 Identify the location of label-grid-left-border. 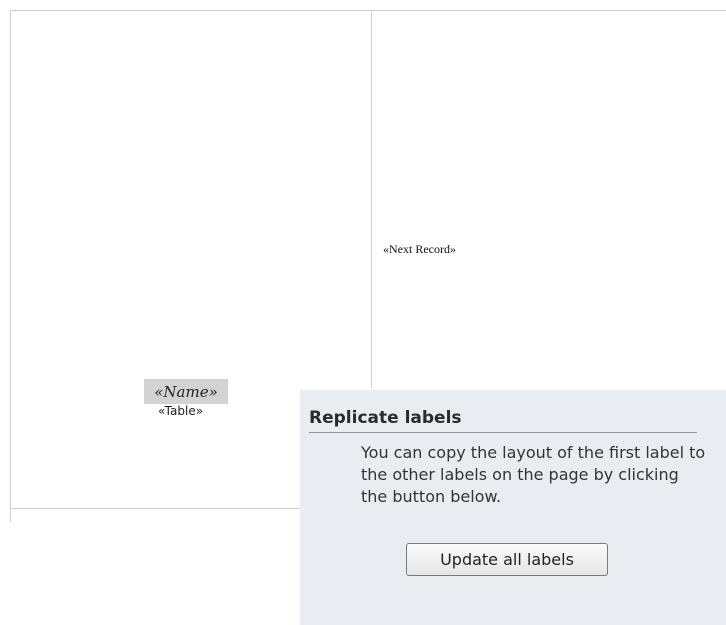
(10, 266).